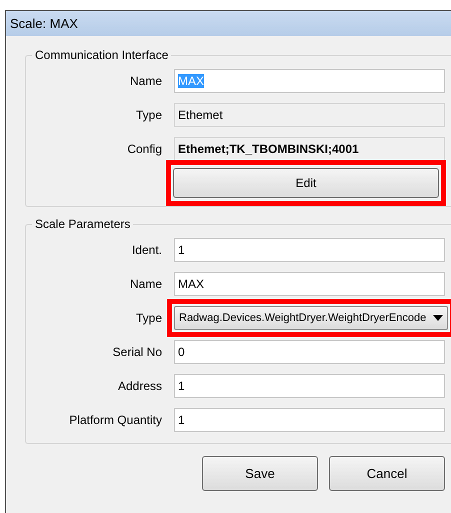 The width and height of the screenshot is (451, 513). What do you see at coordinates (309, 149) in the screenshot?
I see `readonly-field: Ethemet;TK_TBOMBINSKI;4001` at bounding box center [309, 149].